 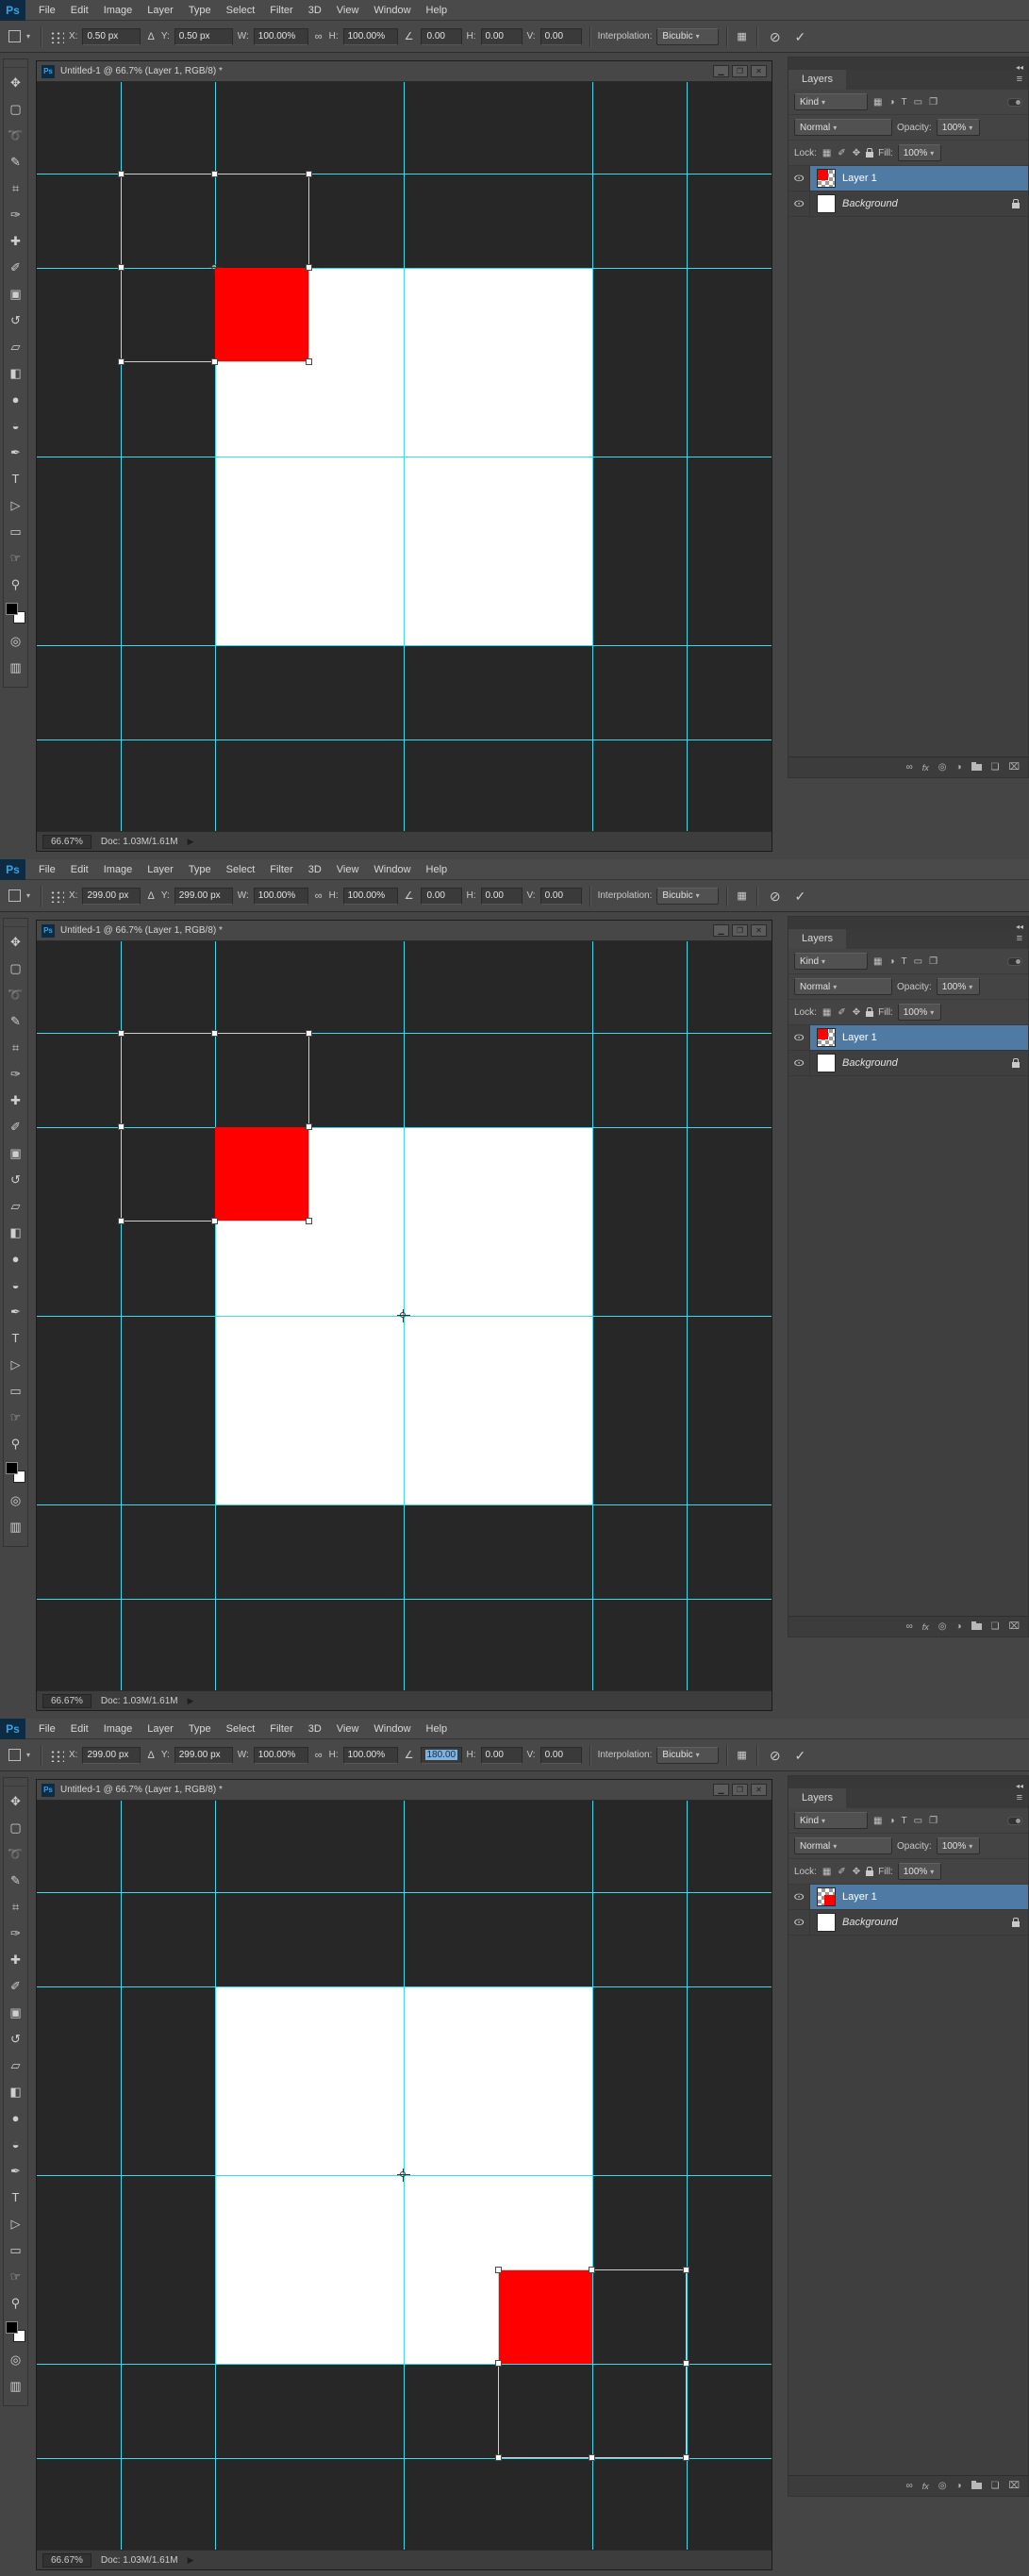 What do you see at coordinates (721, 1790) in the screenshot?
I see `minimize-button: ▁` at bounding box center [721, 1790].